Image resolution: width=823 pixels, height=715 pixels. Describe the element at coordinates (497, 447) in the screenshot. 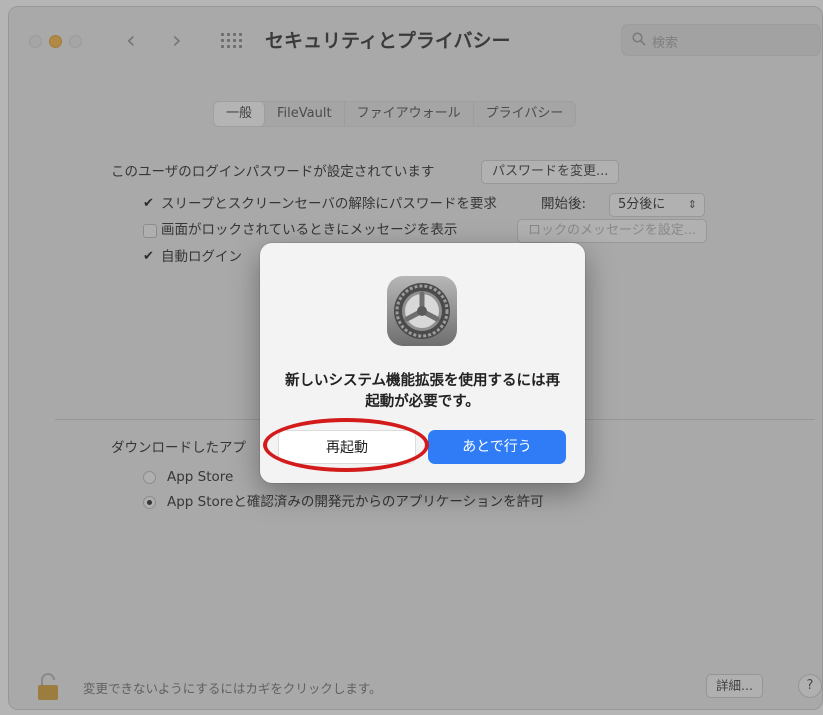

I see `later-button: あとで行う` at that location.